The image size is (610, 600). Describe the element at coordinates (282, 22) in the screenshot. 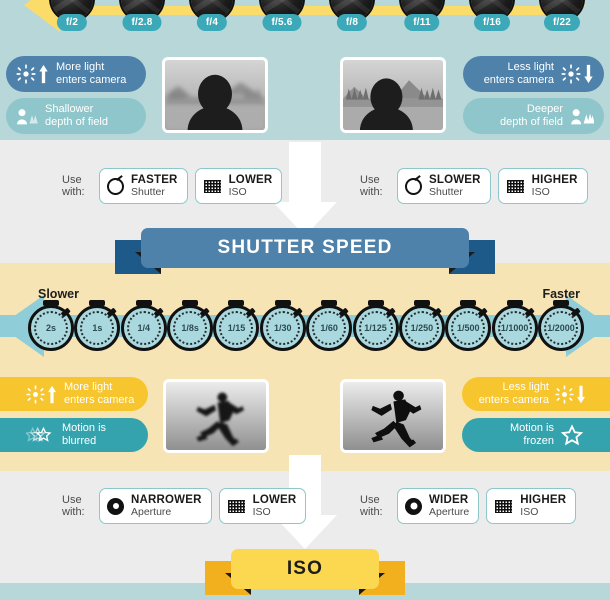

I see `fstop-label: f/5.6` at that location.